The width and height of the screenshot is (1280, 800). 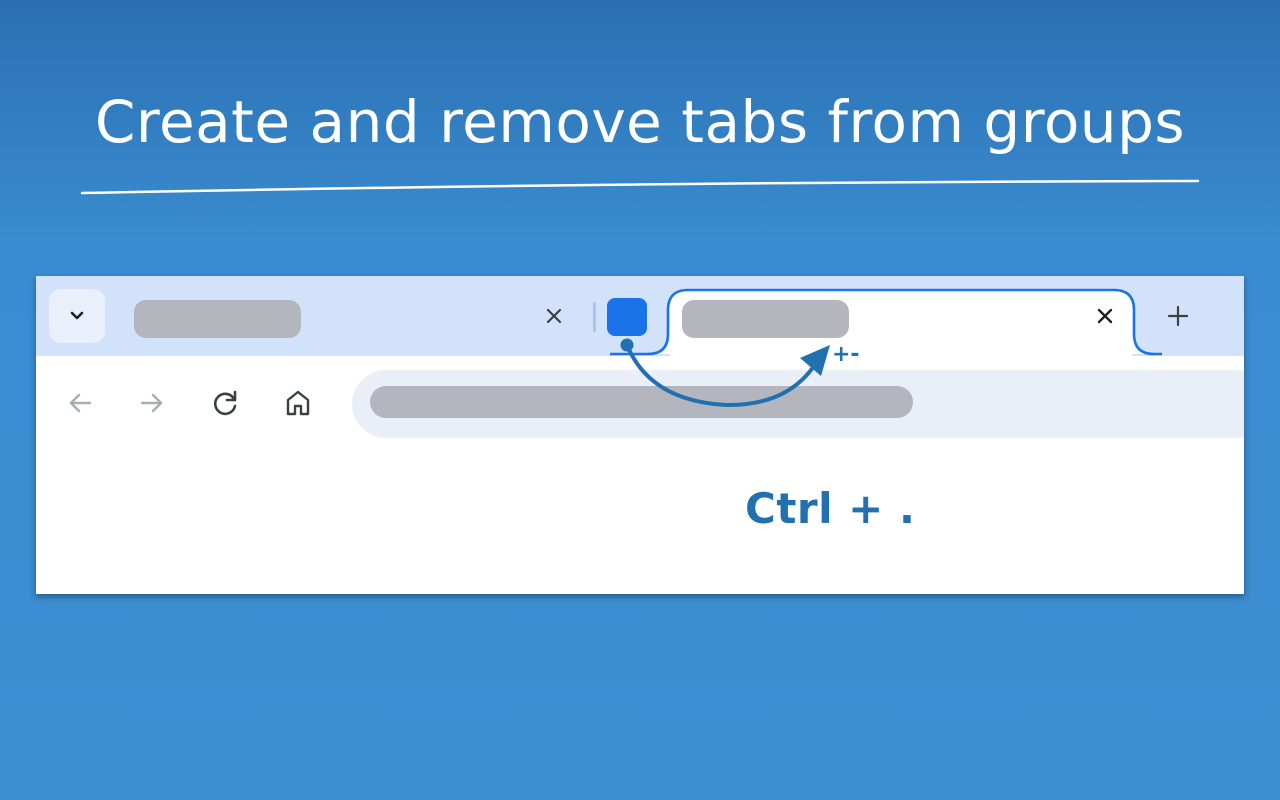 What do you see at coordinates (640, 122) in the screenshot?
I see `headline: Create and remove tabs from groups` at bounding box center [640, 122].